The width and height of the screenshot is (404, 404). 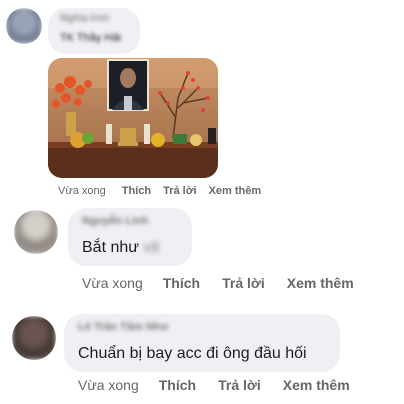 I want to click on comment-1-text: TK Thầy Hải, so click(x=90, y=38).